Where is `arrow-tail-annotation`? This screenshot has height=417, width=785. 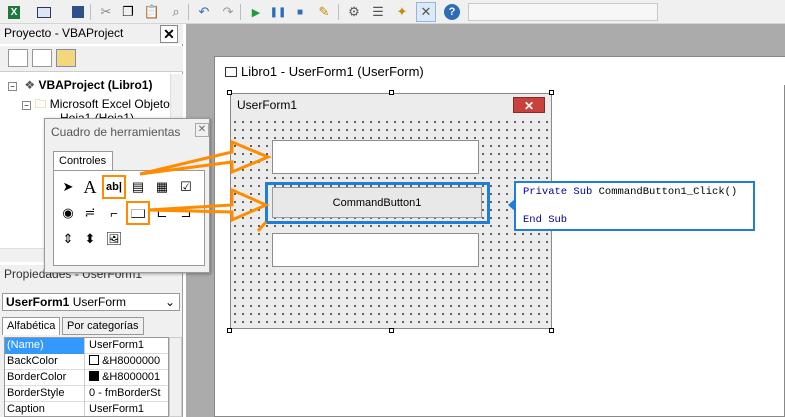 arrow-tail-annotation is located at coordinates (262, 226).